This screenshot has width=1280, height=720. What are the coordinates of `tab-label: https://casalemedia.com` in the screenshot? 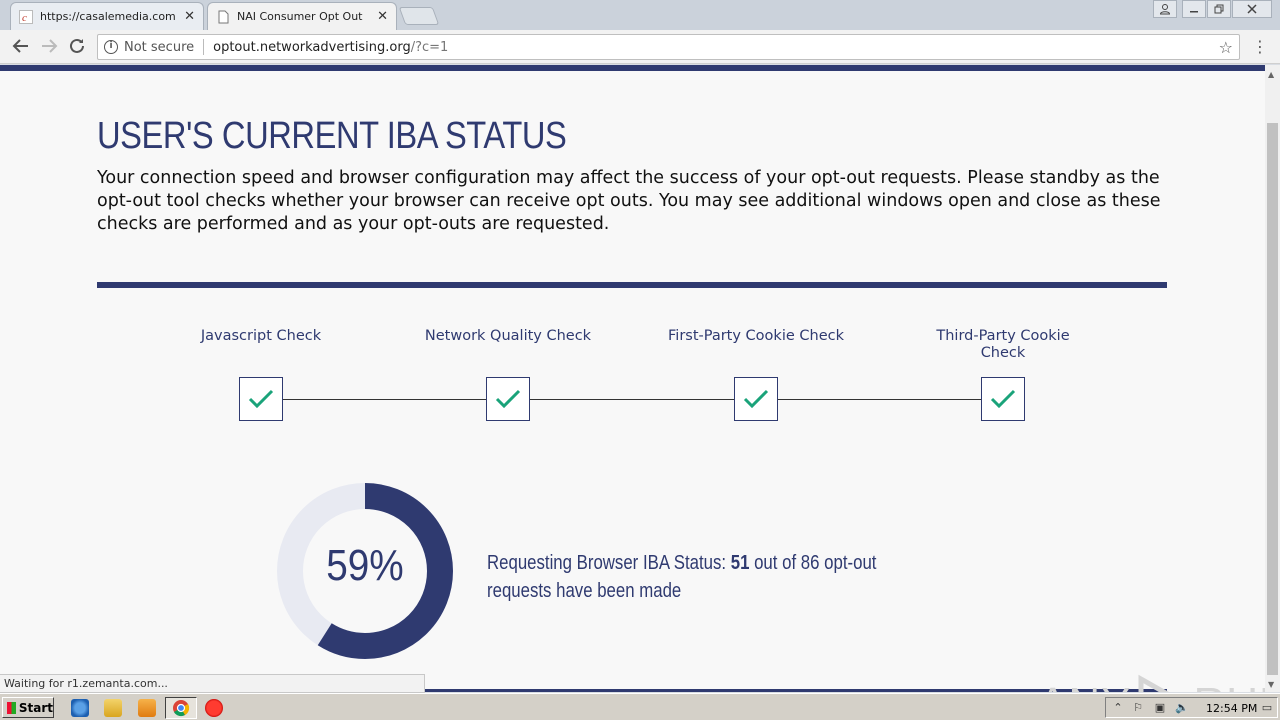 It's located at (108, 16).